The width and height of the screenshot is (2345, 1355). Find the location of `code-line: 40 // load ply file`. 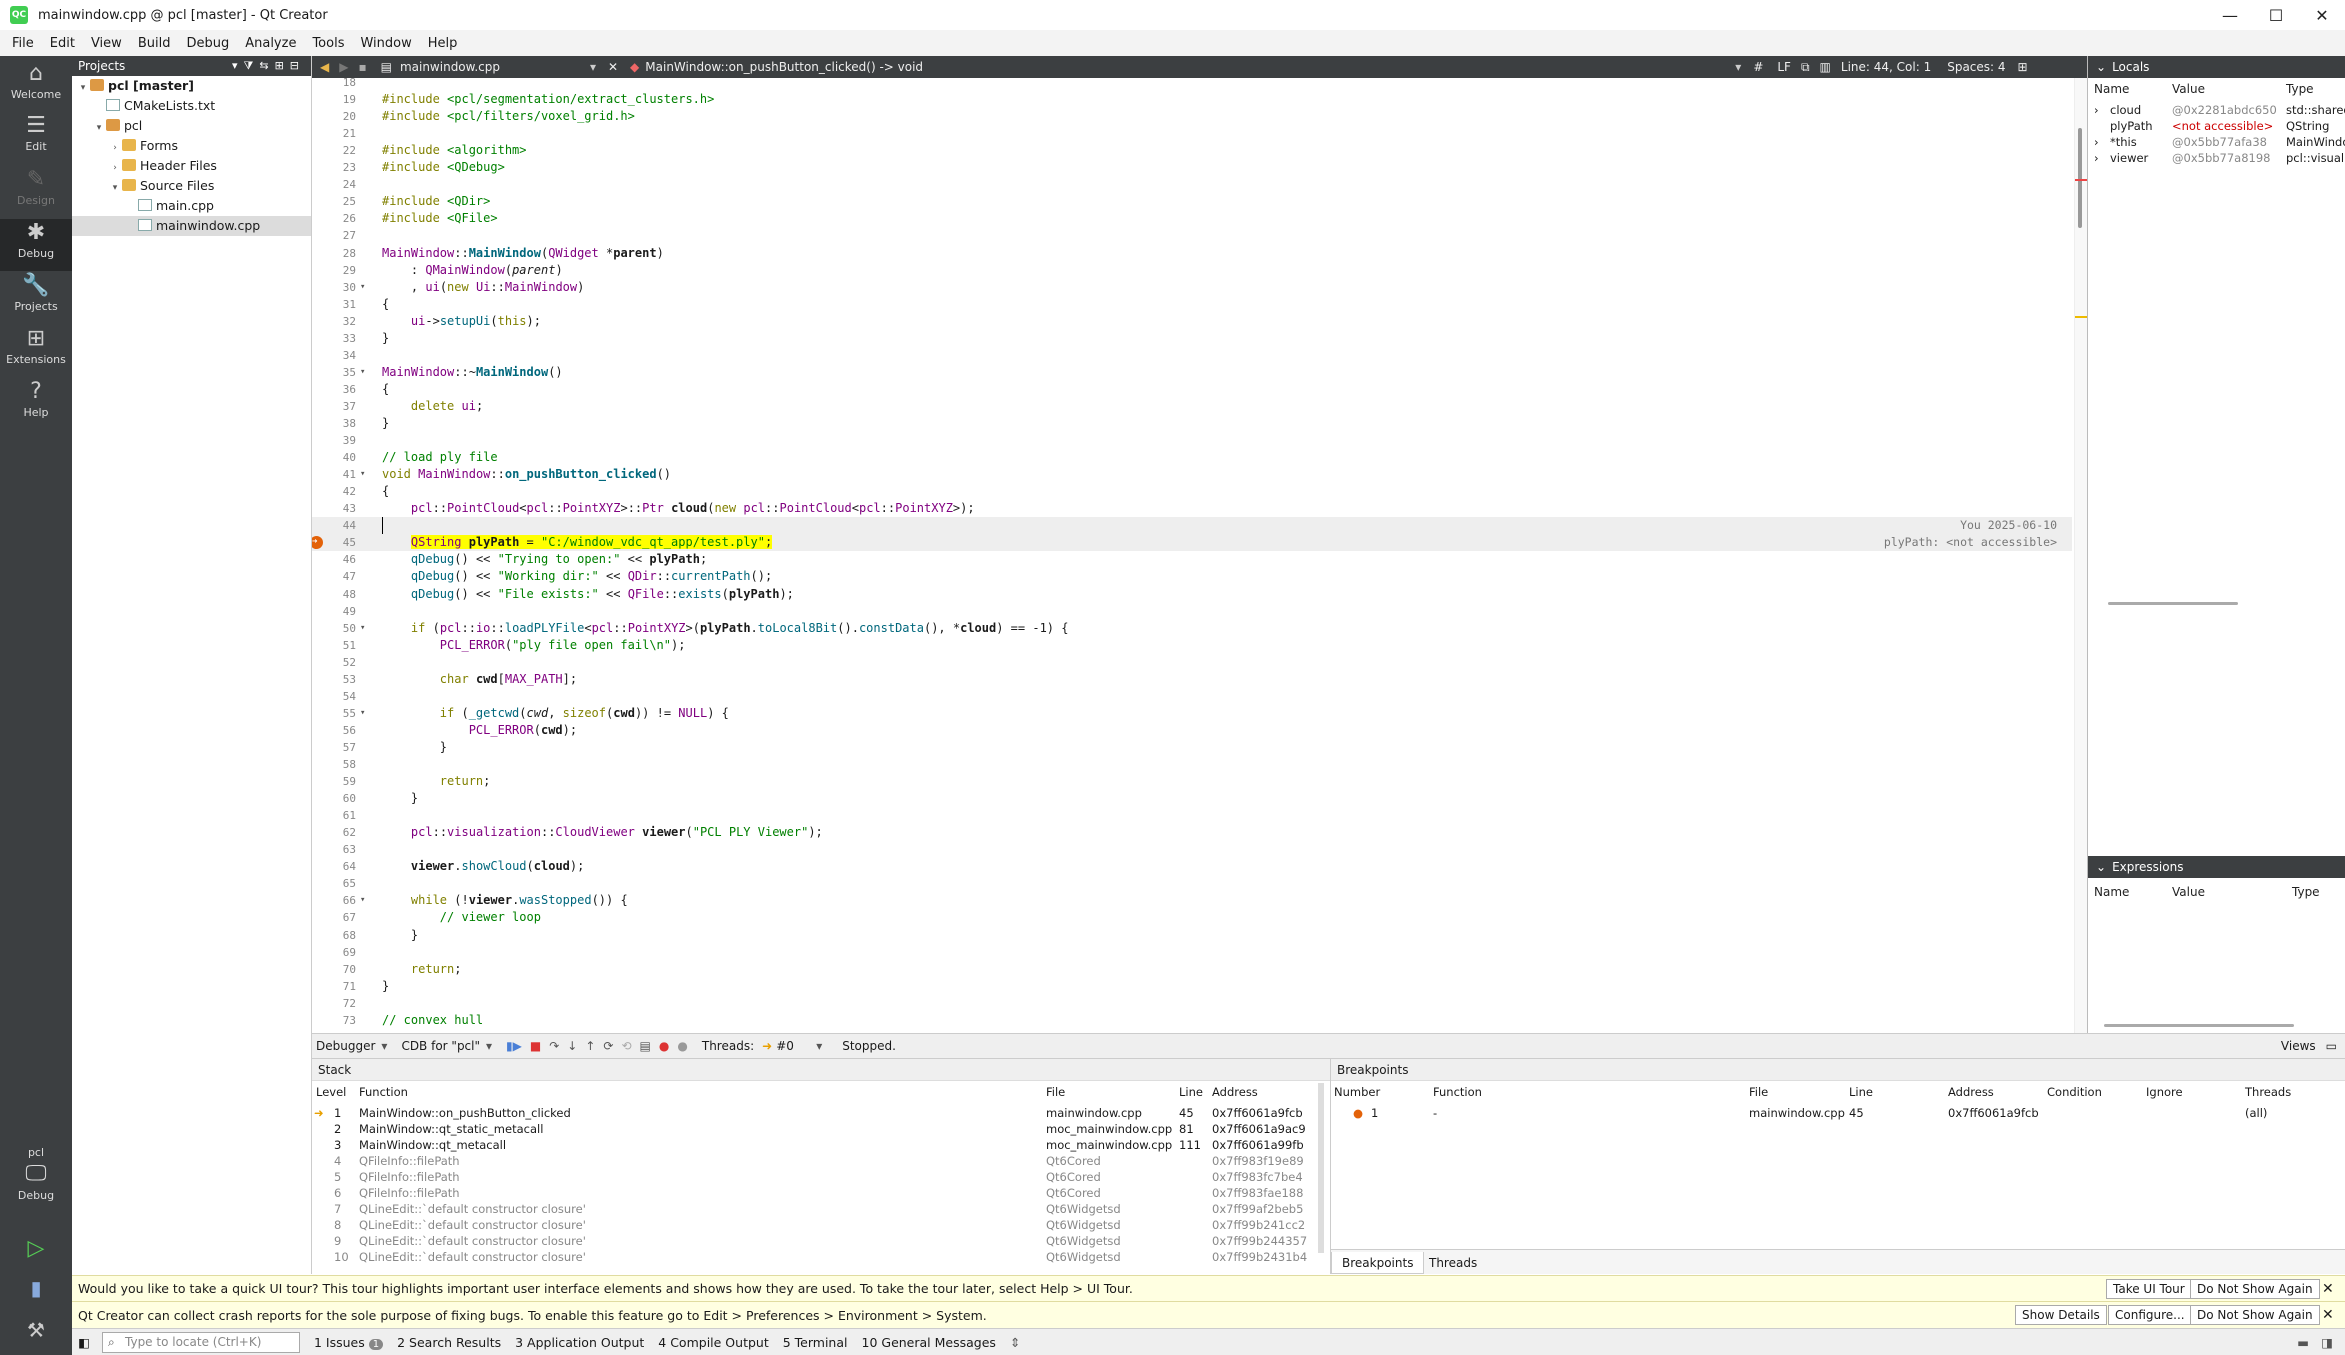

code-line: 40 // load ply file is located at coordinates (1192, 457).